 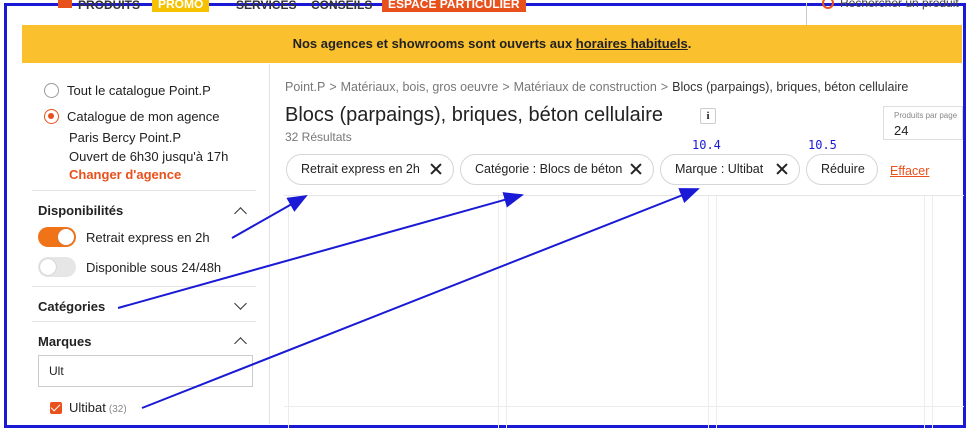 What do you see at coordinates (145, 371) in the screenshot?
I see `brand-search-input` at bounding box center [145, 371].